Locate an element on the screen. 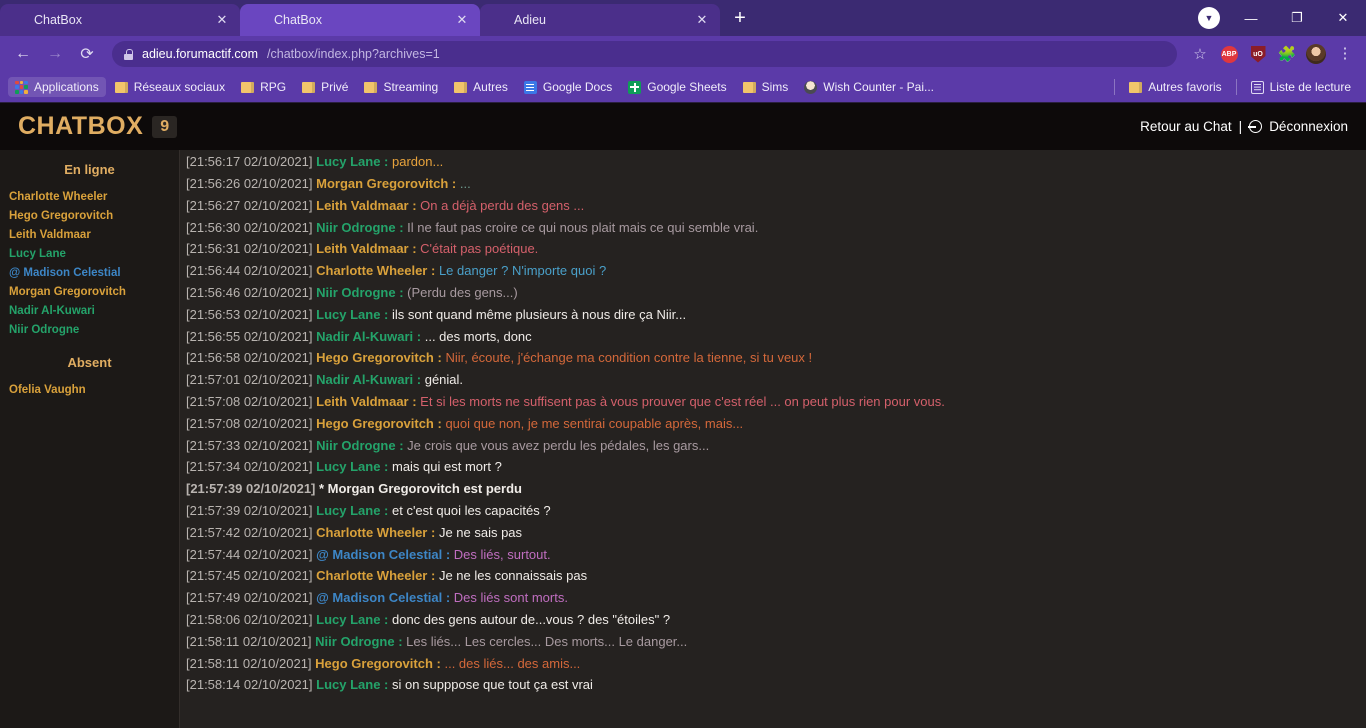  bookmark-google-sheets: Google Sheets is located at coordinates (677, 87).